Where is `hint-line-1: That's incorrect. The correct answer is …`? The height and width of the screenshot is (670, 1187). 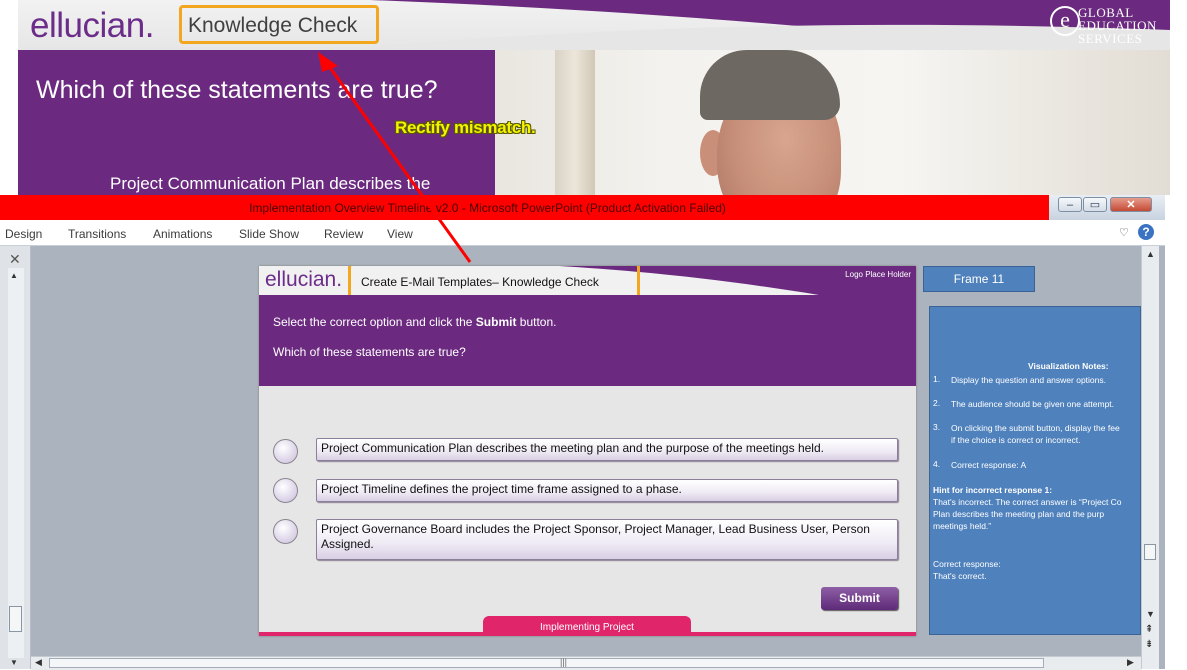
hint-line-1: That's incorrect. The correct answer is … is located at coordinates (1027, 502).